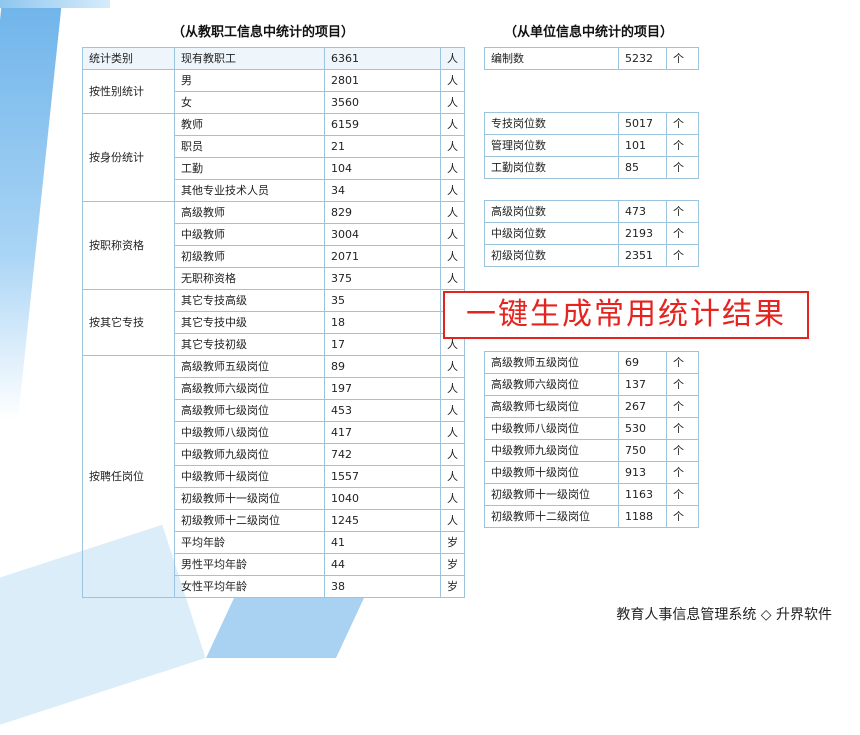 The height and width of the screenshot is (735, 860). Describe the element at coordinates (382, 234) in the screenshot. I see `value-cell: 3004` at that location.